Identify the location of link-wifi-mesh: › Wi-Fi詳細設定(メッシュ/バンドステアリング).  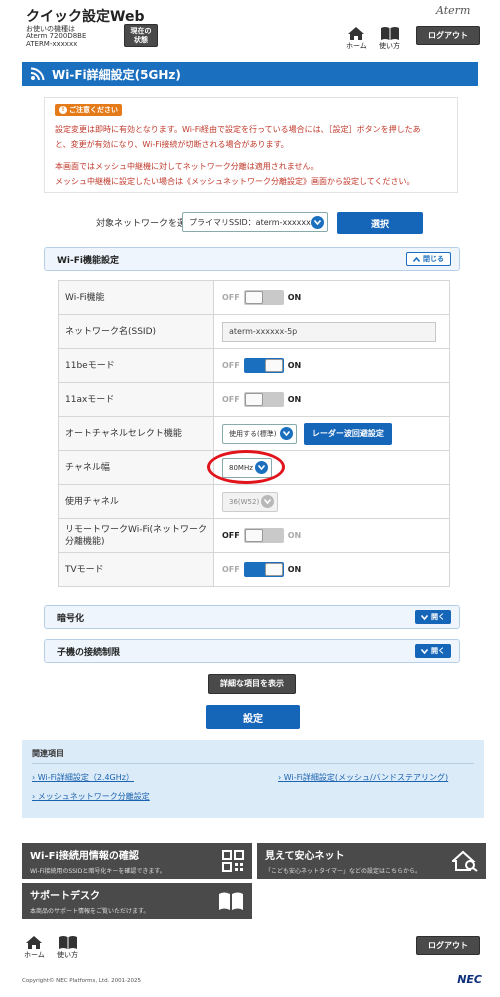
(363, 777).